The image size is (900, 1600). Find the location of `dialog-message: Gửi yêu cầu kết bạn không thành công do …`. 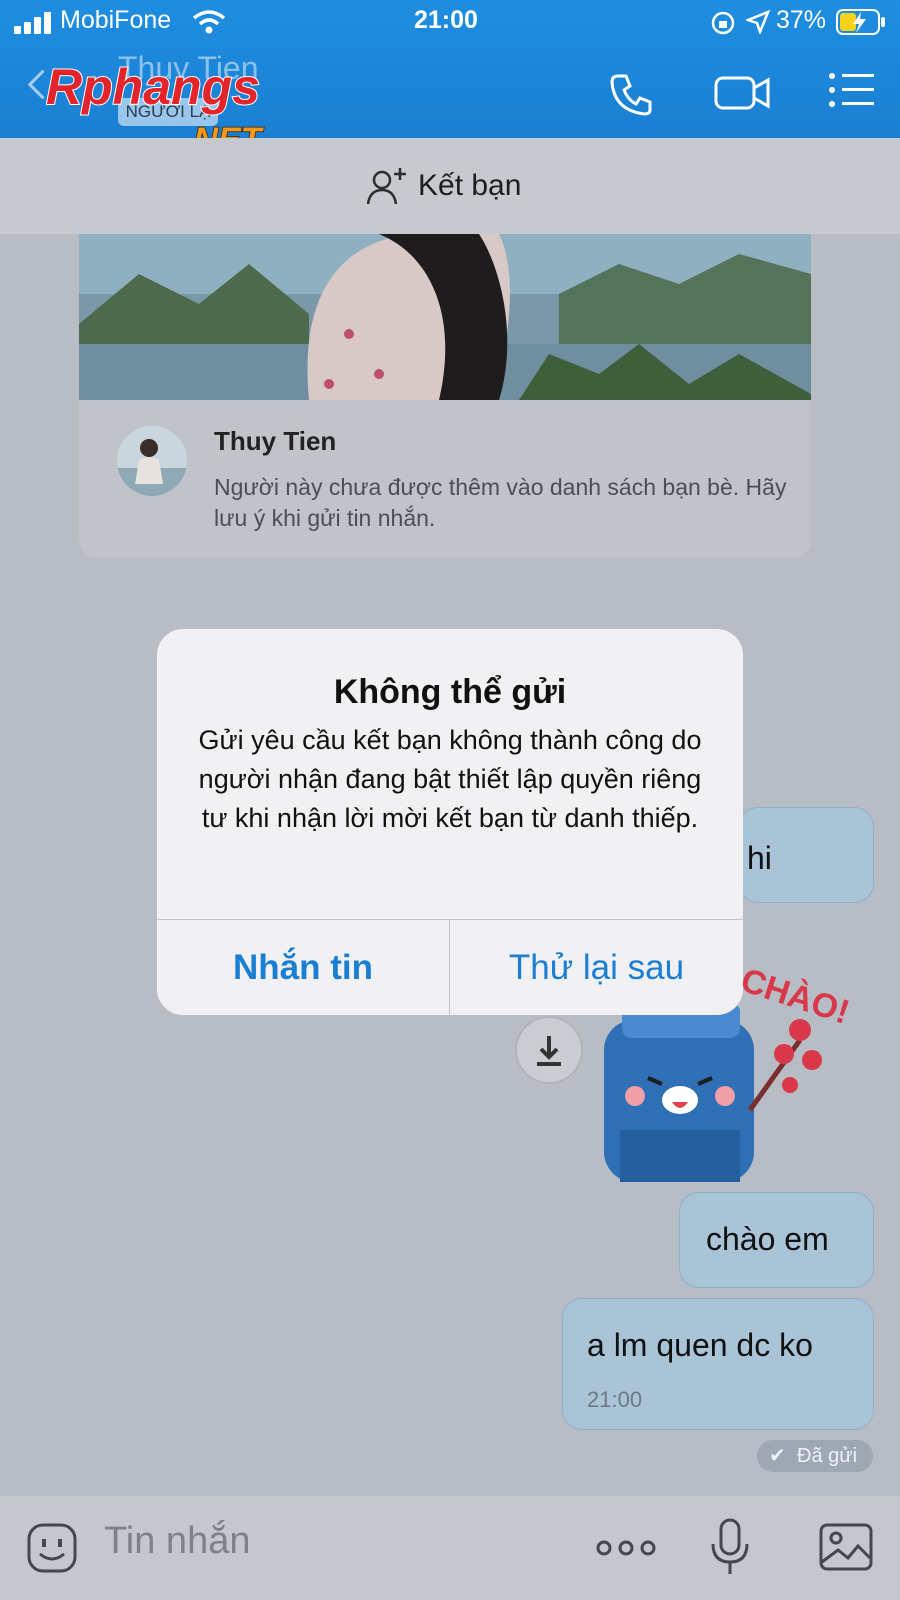

dialog-message: Gửi yêu cầu kết bạn không thành công do … is located at coordinates (450, 779).